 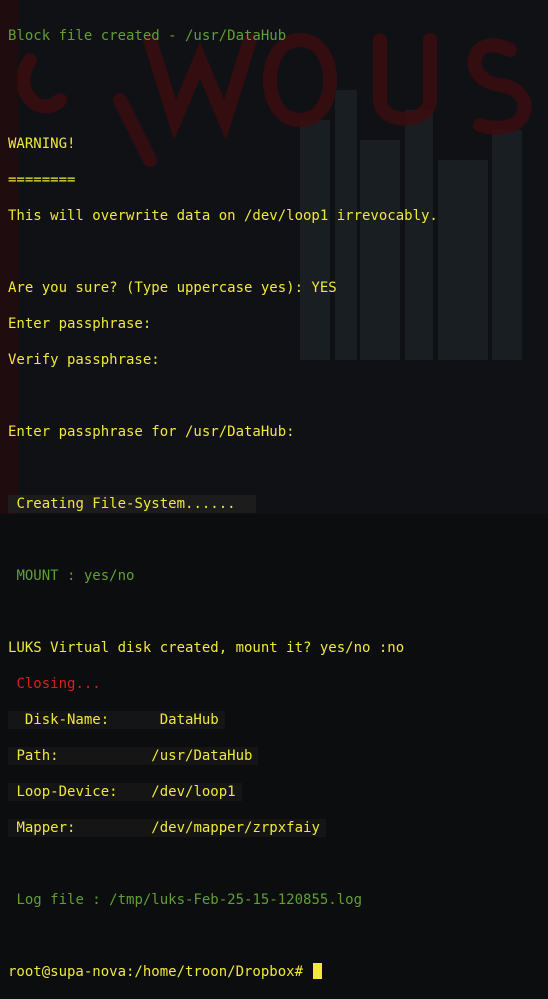 I want to click on enter-passphrase-for-line: Enter passphrase for /usr/DataHub:, so click(x=151, y=432).